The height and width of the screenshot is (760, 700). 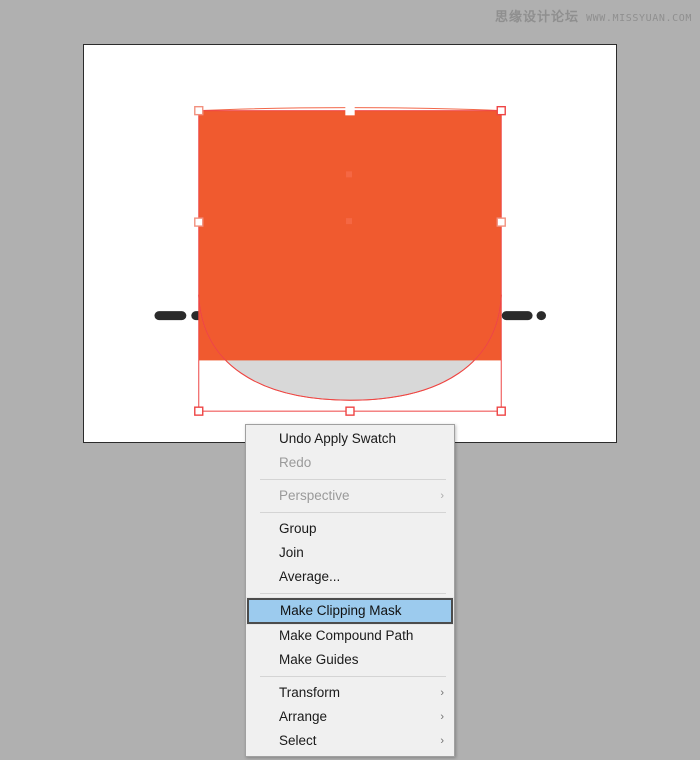 I want to click on menu-item-label: Arrange, so click(x=303, y=716).